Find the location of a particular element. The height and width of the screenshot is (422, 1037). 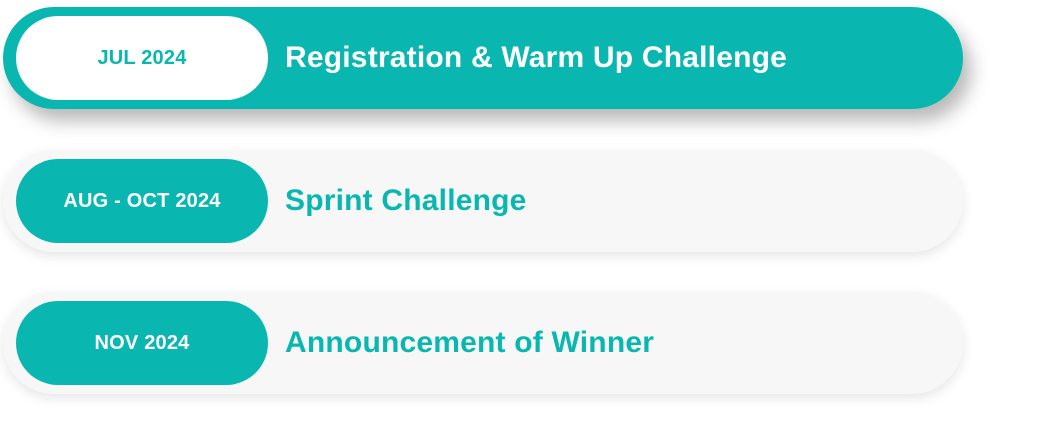

timeline-item-title: Registration & Warm Up Challenge is located at coordinates (536, 57).